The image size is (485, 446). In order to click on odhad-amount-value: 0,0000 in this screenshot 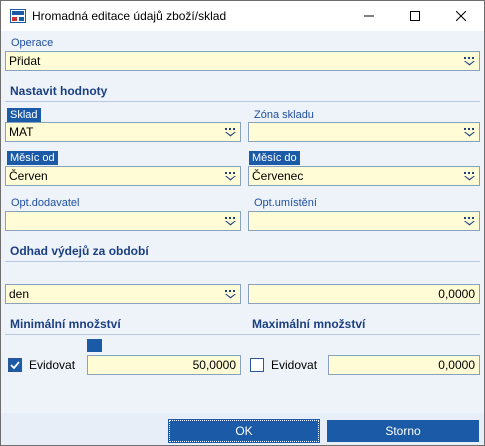, I will do `click(456, 294)`.